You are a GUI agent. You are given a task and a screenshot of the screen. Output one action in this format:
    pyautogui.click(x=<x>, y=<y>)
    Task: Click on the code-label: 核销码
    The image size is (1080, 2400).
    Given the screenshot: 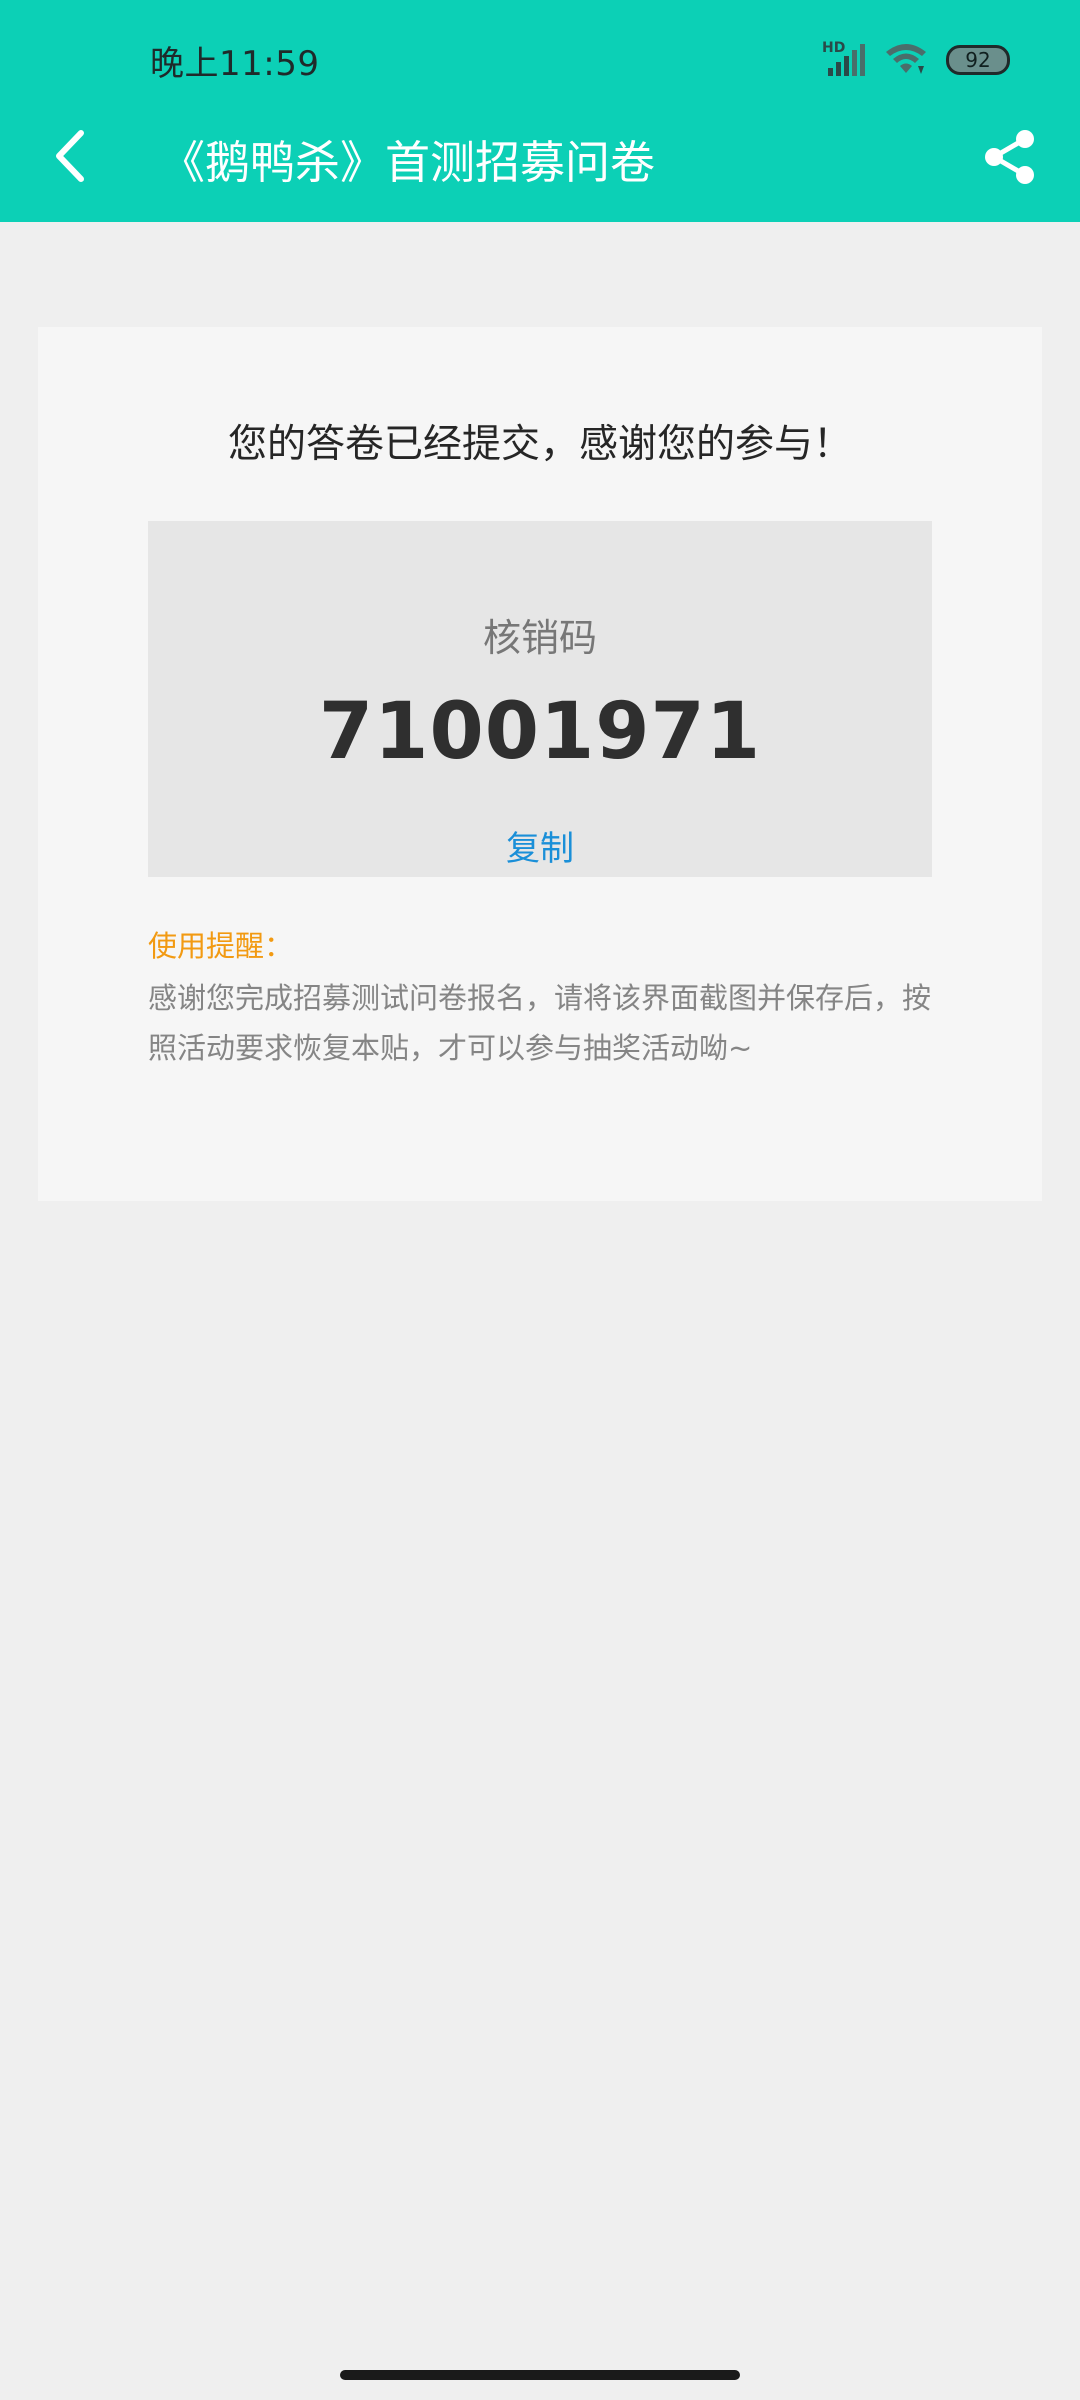 What is the action you would take?
    pyautogui.click(x=539, y=638)
    